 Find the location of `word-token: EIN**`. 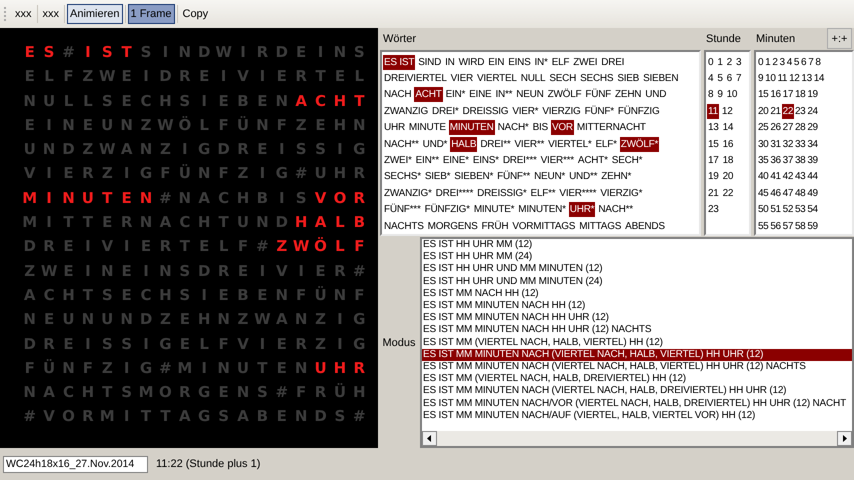

word-token: EIN** is located at coordinates (427, 160).